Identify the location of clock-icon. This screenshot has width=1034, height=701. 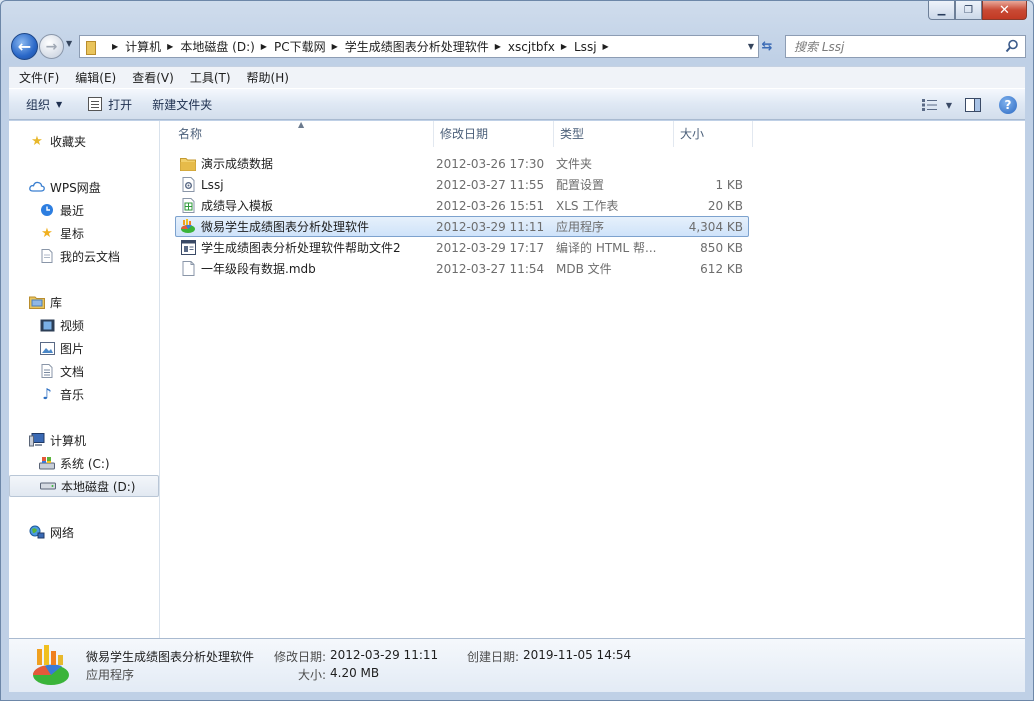
(47, 210).